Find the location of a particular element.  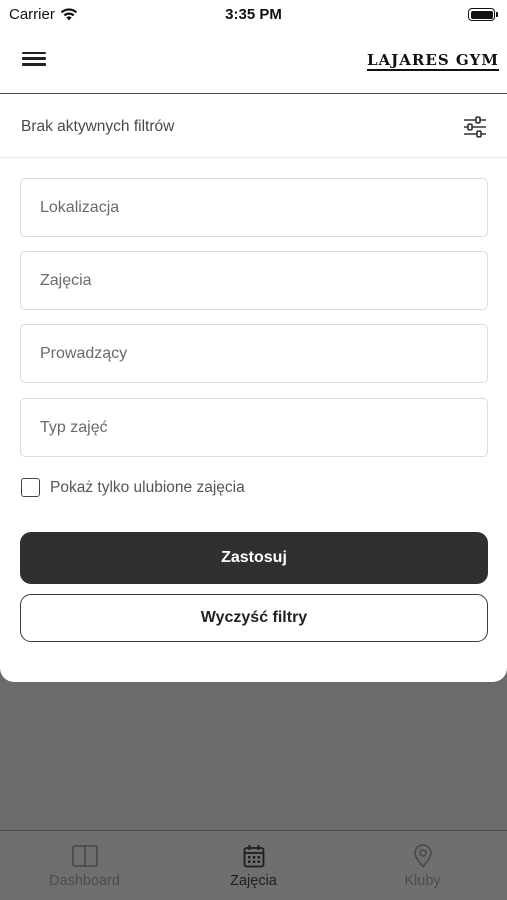

class-placeholder: Zajęcia is located at coordinates (66, 280).